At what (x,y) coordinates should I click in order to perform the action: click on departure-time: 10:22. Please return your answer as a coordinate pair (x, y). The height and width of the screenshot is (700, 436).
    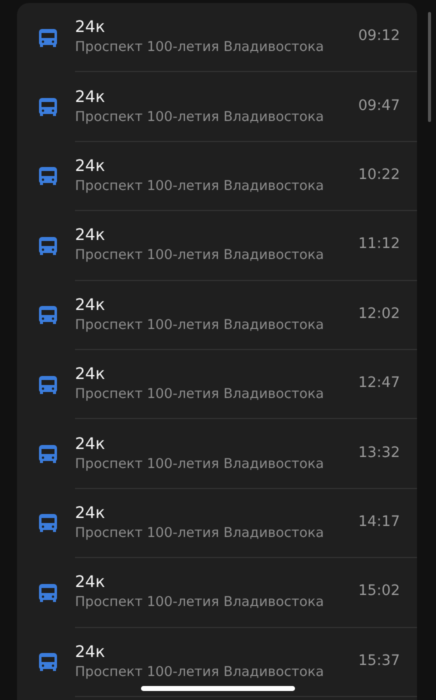
    Looking at the image, I should click on (379, 176).